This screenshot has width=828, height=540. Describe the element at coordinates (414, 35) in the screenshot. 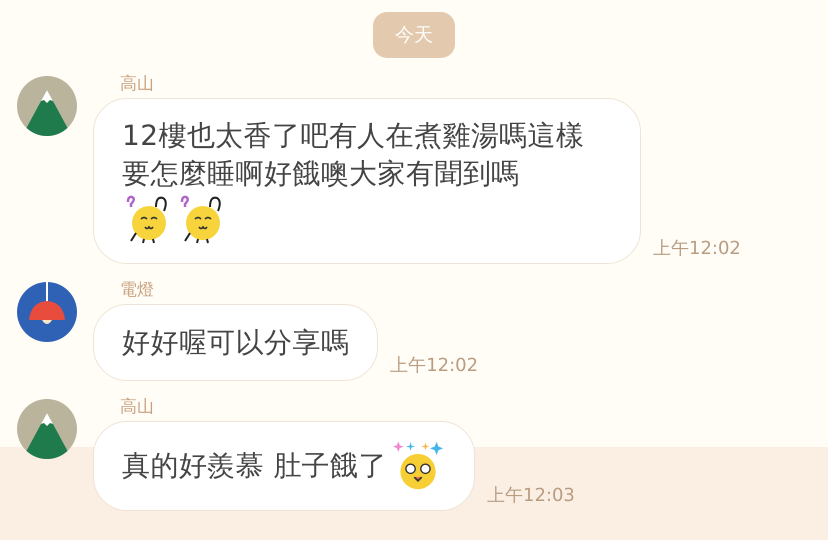

I see `date-divider: 今天` at that location.